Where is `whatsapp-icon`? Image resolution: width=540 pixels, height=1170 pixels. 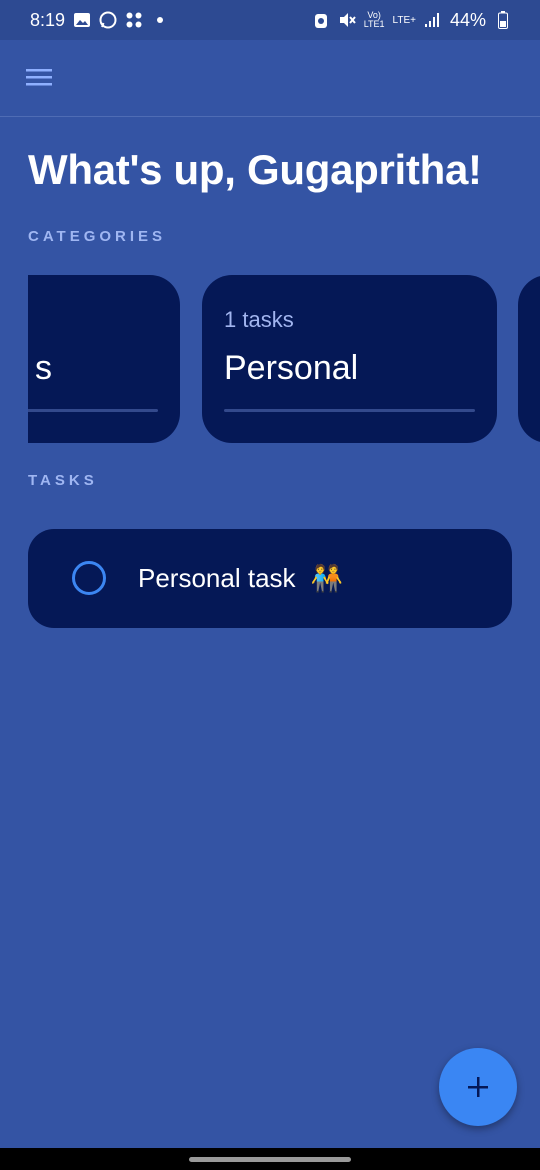
whatsapp-icon is located at coordinates (108, 20).